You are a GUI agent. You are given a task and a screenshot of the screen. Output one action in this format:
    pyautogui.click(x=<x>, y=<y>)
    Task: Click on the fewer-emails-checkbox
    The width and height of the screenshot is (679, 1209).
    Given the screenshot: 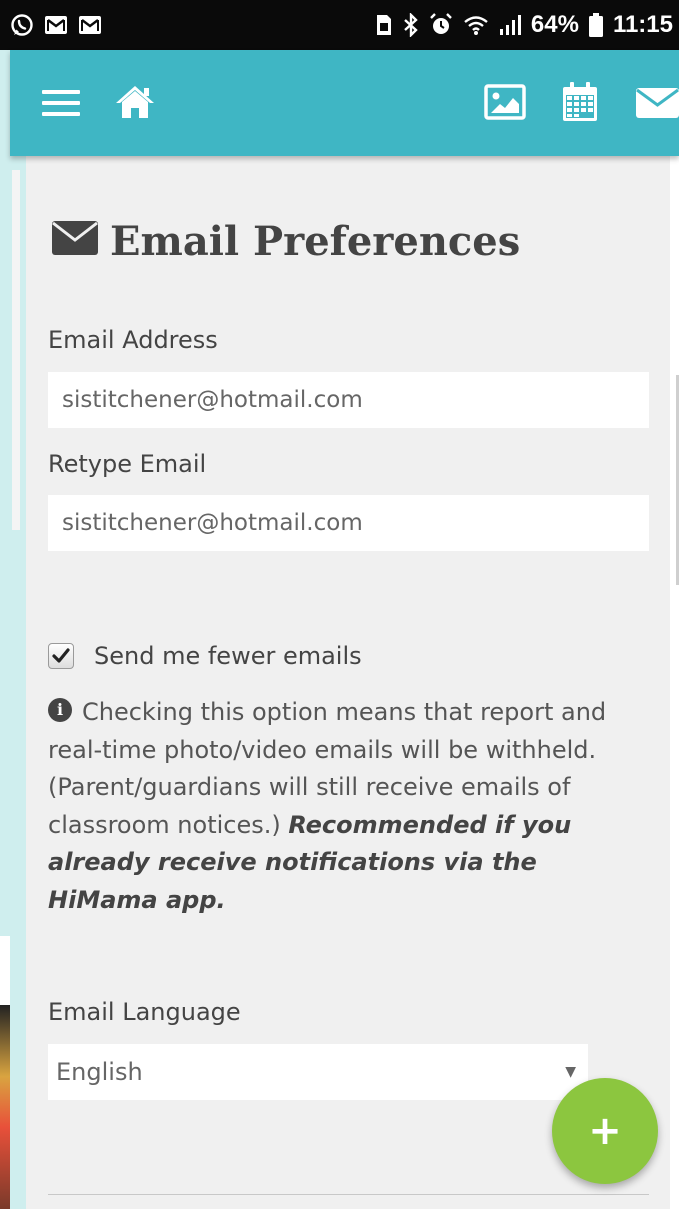 What is the action you would take?
    pyautogui.click(x=61, y=656)
    